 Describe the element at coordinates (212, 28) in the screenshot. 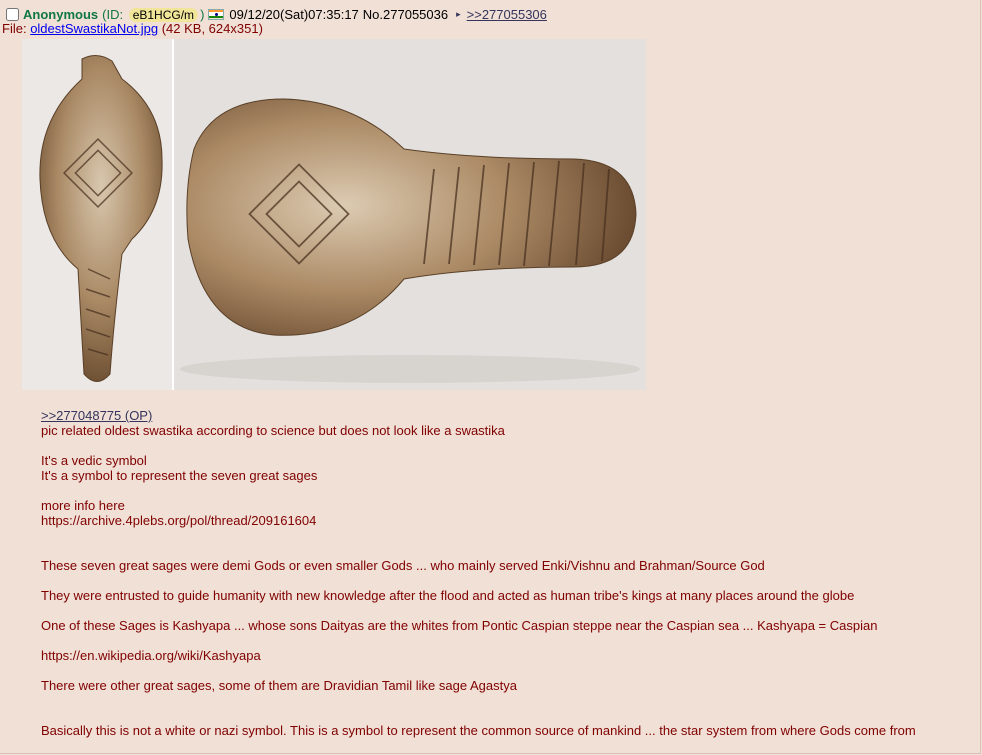

I see `file-meta: (42 KB, 624x351)` at that location.